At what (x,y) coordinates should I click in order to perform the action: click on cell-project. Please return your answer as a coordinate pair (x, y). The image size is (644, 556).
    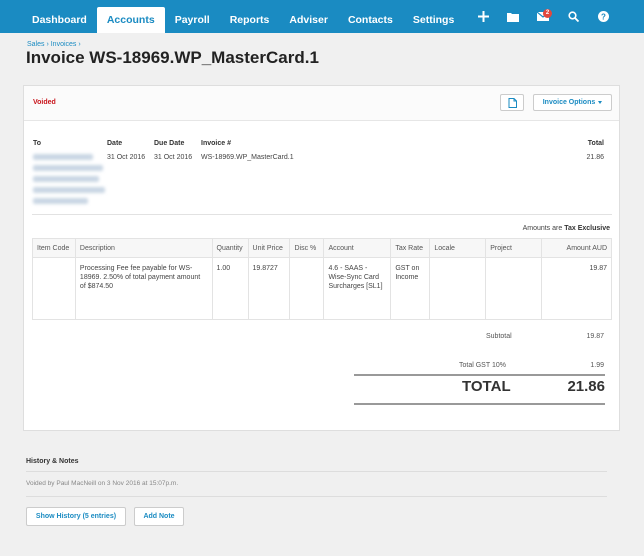
    Looking at the image, I should click on (514, 288).